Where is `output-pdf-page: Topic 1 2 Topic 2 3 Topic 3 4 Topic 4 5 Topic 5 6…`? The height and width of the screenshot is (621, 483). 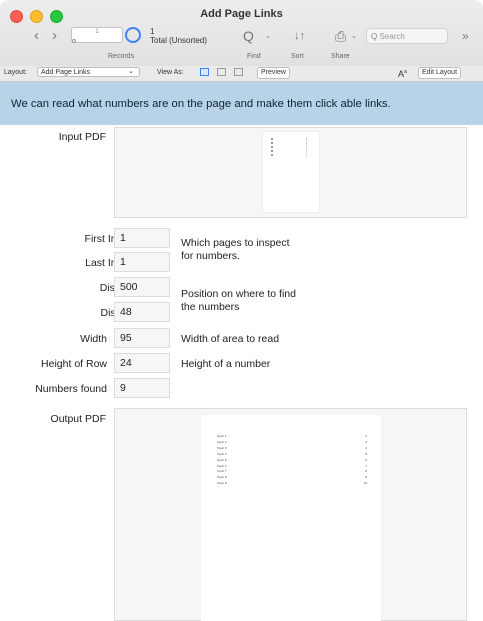
output-pdf-page: Topic 1 2 Topic 2 3 Topic 3 4 Topic 4 5 Topic 5 6… is located at coordinates (291, 518).